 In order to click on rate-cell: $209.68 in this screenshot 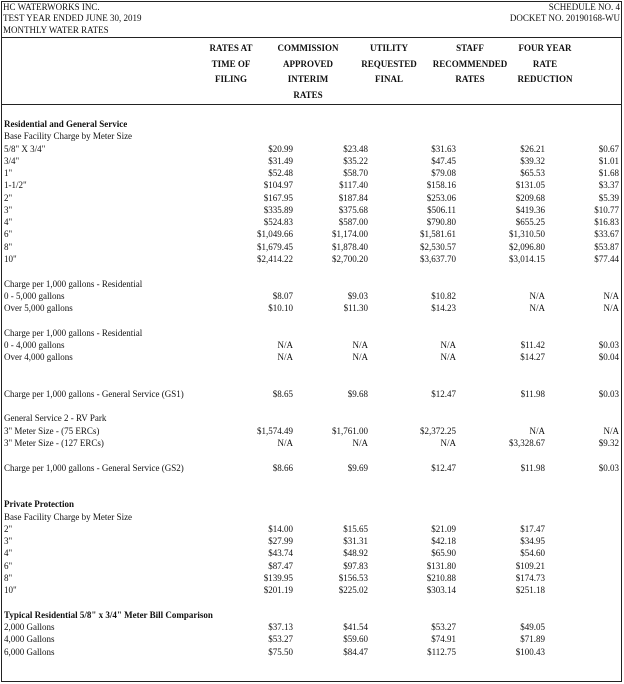, I will do `click(530, 197)`.